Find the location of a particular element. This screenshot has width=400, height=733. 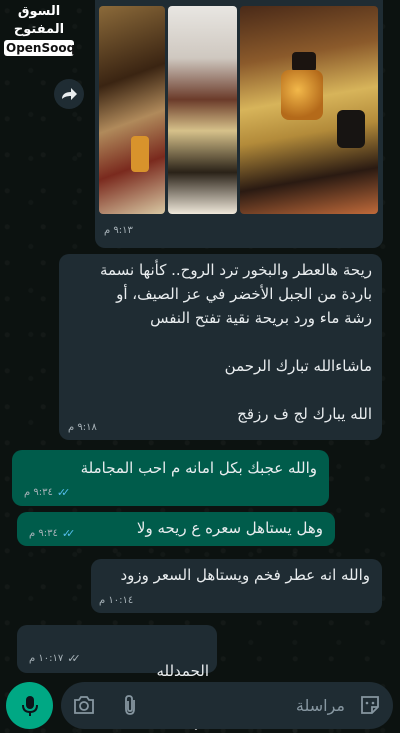

message-meta: ✓✓ ١٠:١٧ م is located at coordinates (55, 658).